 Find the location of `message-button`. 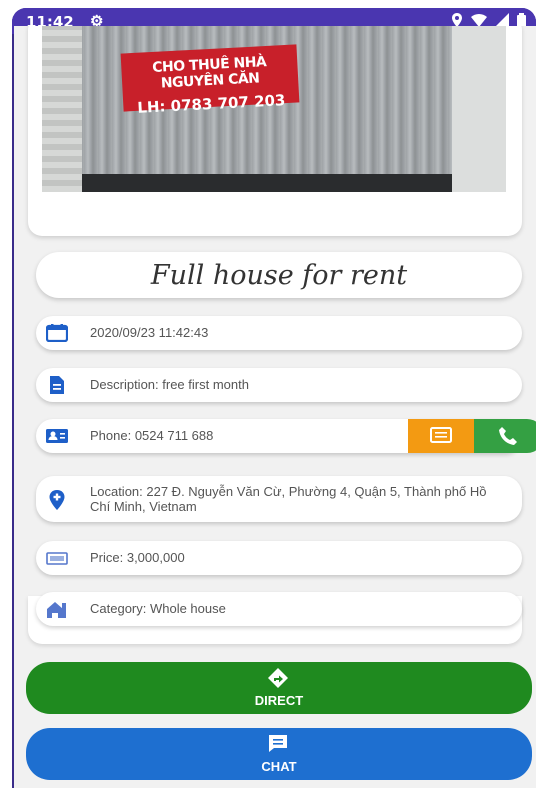

message-button is located at coordinates (441, 436).